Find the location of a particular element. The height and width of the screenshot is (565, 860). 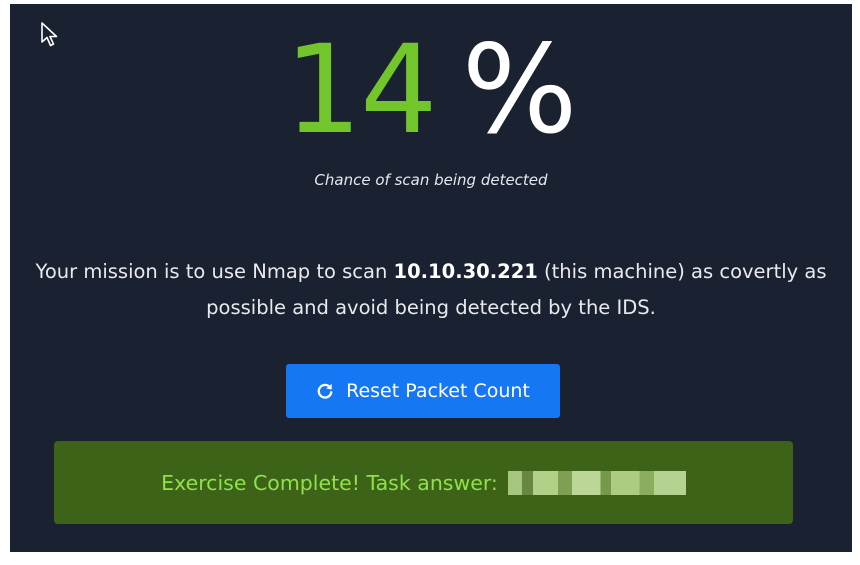

reset-button-label: Reset Packet Count is located at coordinates (438, 391).